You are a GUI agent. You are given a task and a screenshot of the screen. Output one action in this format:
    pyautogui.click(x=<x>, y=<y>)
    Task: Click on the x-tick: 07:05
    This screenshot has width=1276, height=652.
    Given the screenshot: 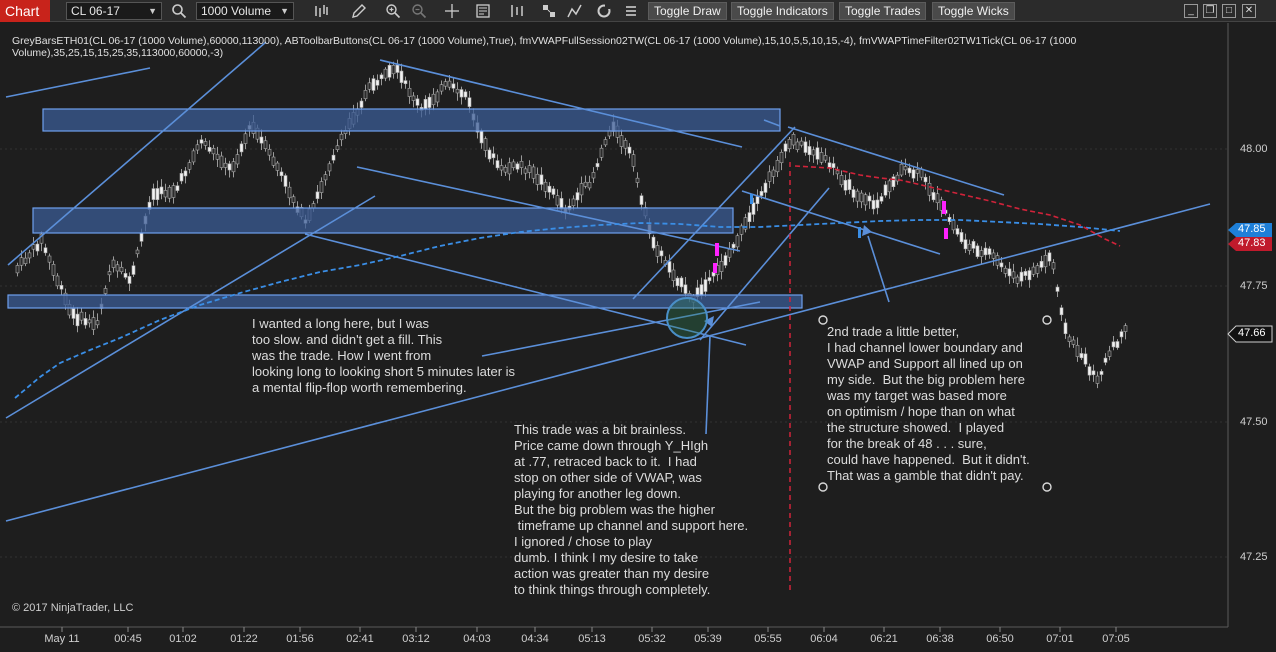 What is the action you would take?
    pyautogui.click(x=1116, y=639)
    